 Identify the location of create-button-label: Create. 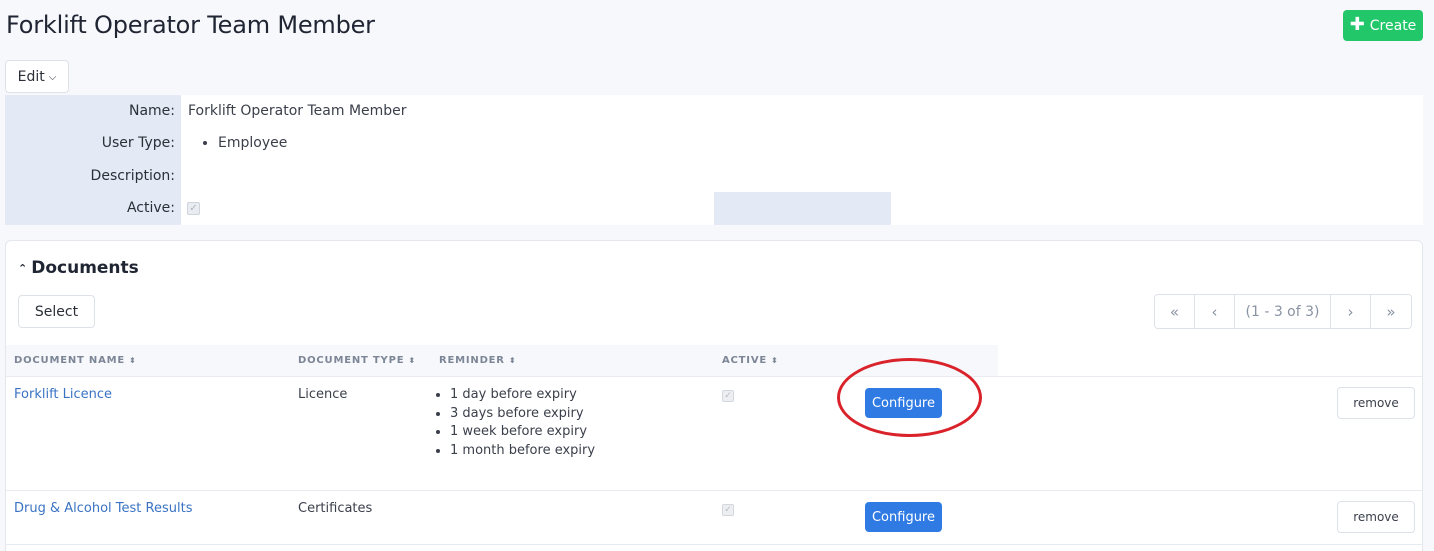
(1393, 25).